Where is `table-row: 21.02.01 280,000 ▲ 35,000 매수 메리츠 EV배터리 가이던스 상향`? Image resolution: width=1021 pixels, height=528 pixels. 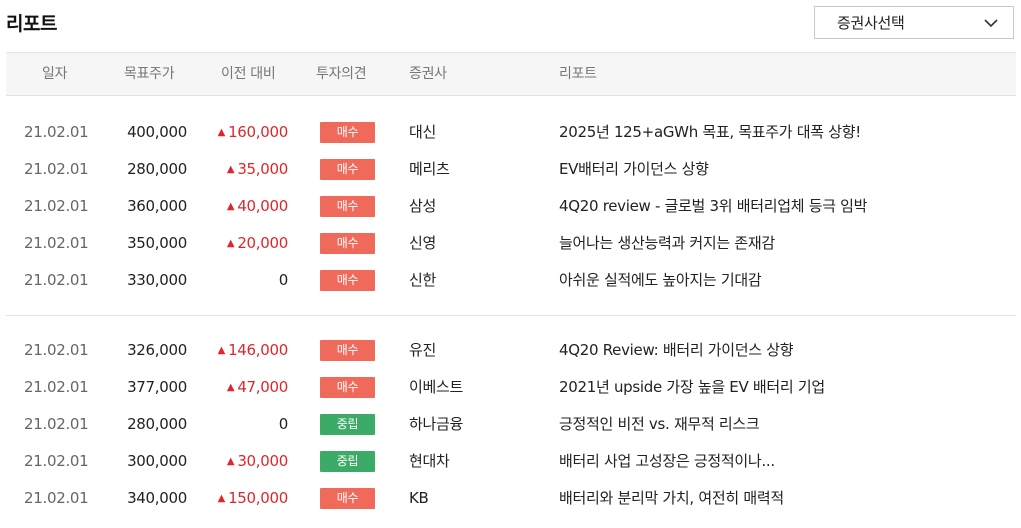
table-row: 21.02.01 280,000 ▲ 35,000 매수 메리츠 EV배터리 가이던스 상향 is located at coordinates (511, 169).